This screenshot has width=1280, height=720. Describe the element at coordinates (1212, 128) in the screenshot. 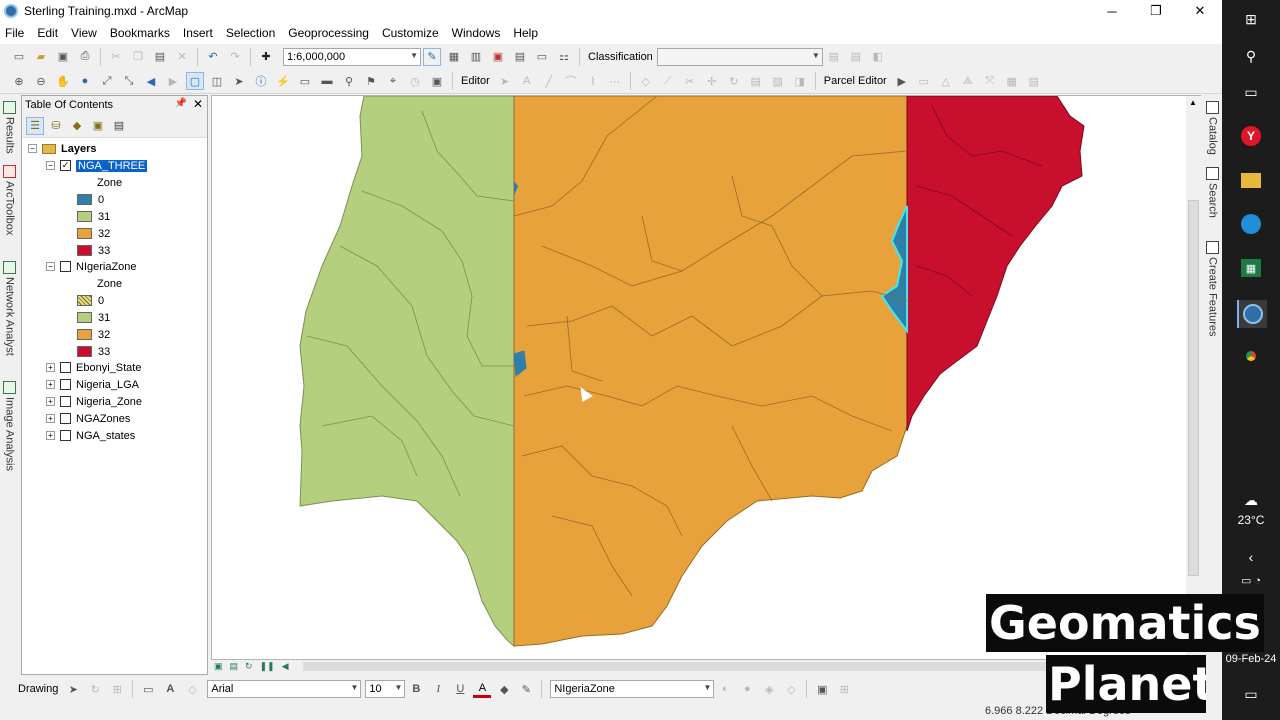

I see `catalog-tab: Catalog` at that location.